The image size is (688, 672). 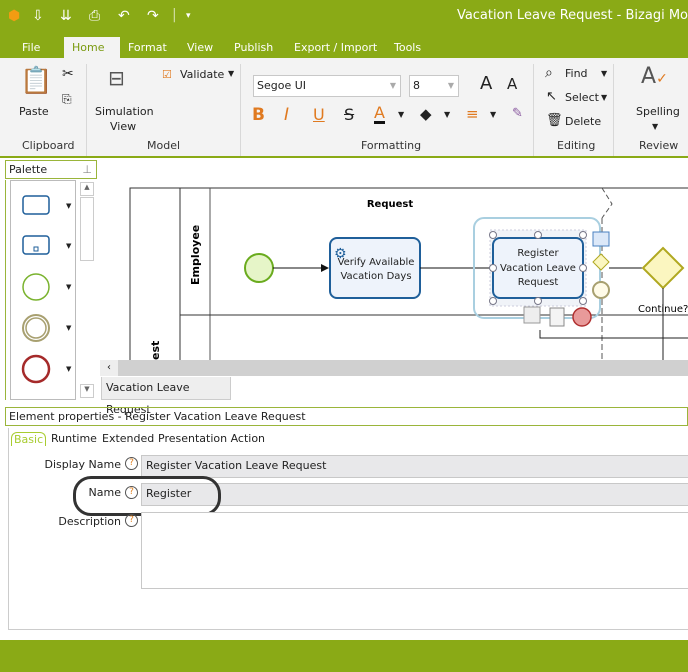 I want to click on description-field, so click(x=414, y=550).